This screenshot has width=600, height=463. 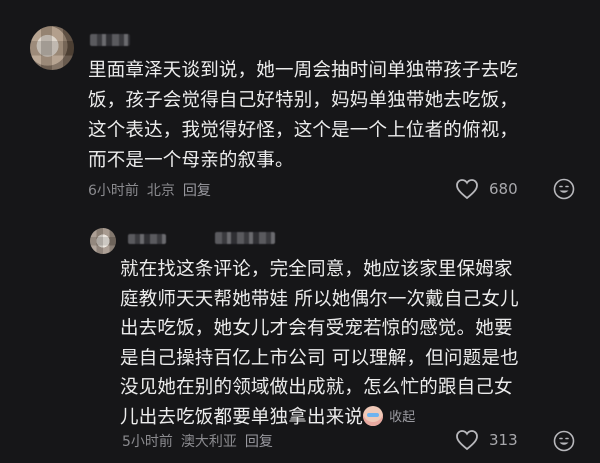 I want to click on replier-username-part2, so click(x=245, y=238).